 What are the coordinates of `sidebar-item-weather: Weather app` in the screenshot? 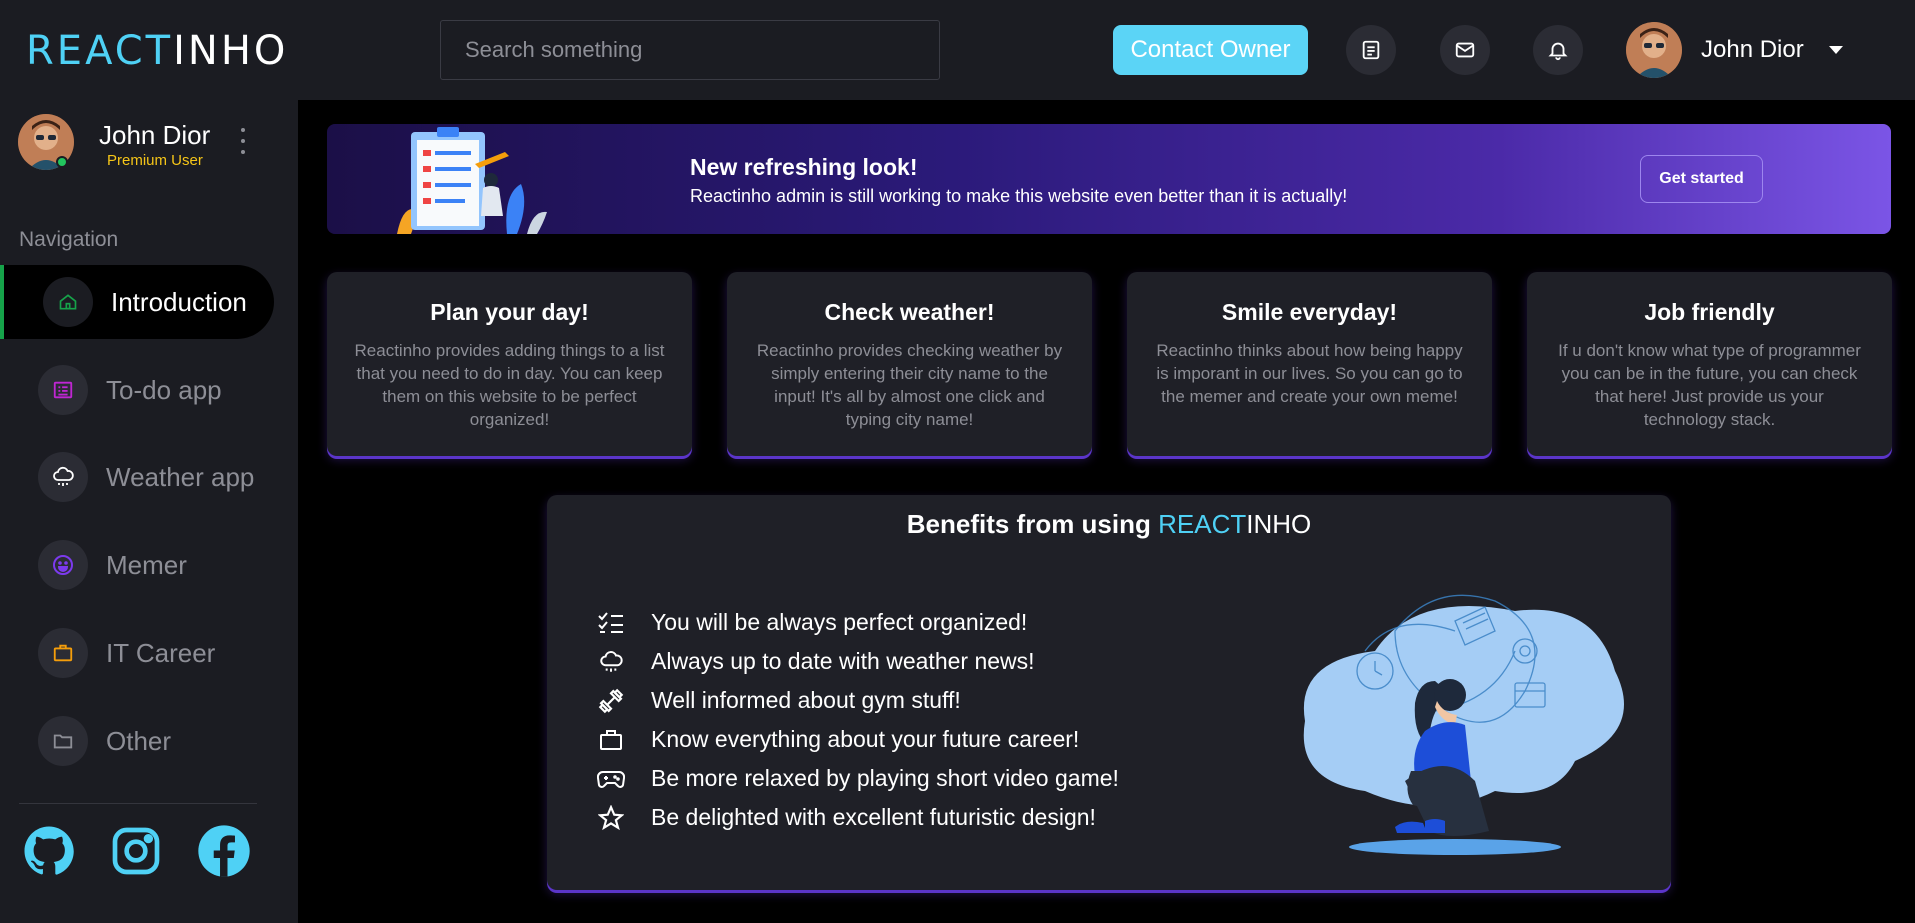 It's located at (137, 477).